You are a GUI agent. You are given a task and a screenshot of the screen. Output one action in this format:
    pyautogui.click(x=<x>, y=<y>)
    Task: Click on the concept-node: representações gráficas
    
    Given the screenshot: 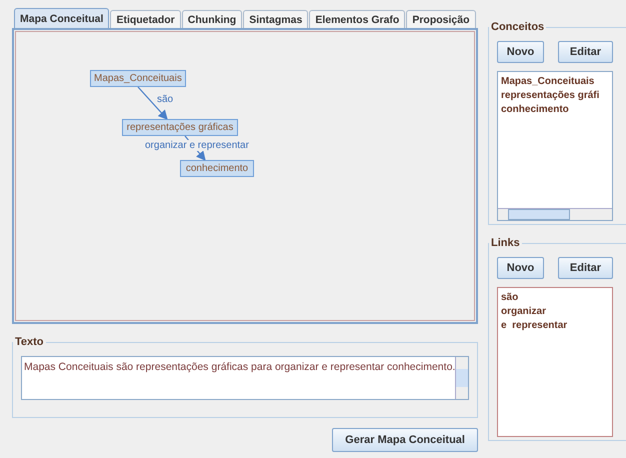 What is the action you would take?
    pyautogui.click(x=180, y=127)
    